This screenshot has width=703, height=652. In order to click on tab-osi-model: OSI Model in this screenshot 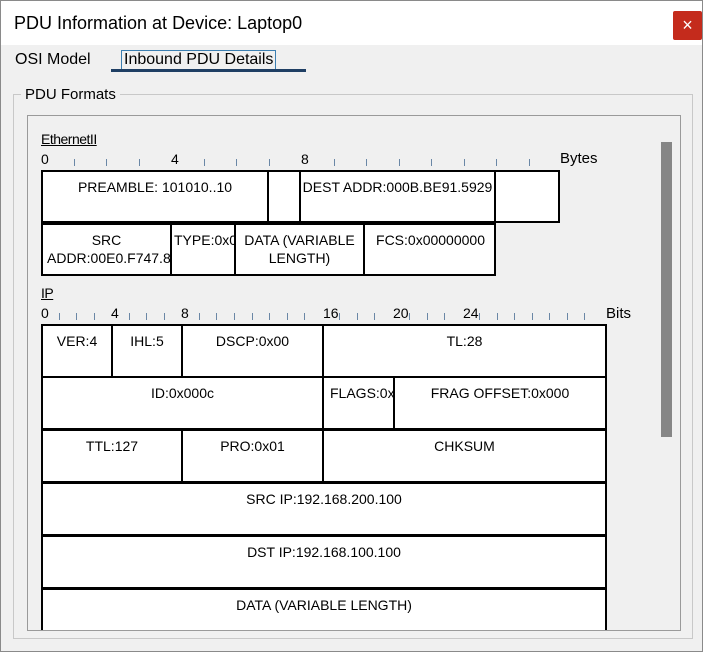, I will do `click(53, 60)`.